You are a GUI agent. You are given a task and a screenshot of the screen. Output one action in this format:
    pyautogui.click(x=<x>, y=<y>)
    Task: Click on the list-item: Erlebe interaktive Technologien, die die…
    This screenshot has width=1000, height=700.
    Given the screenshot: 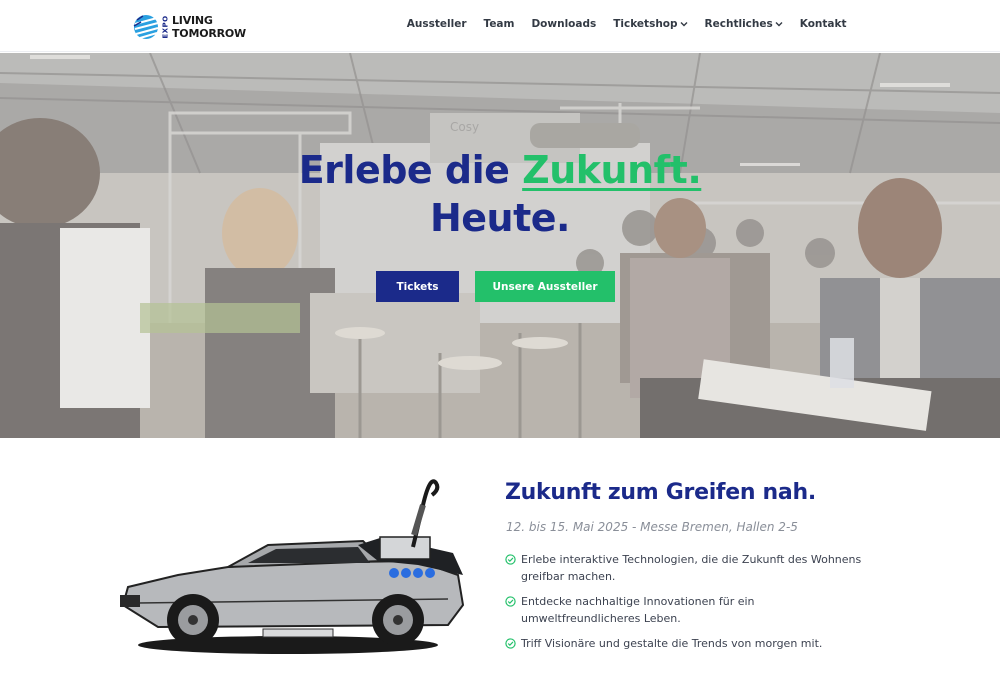 What is the action you would take?
    pyautogui.click(x=685, y=568)
    